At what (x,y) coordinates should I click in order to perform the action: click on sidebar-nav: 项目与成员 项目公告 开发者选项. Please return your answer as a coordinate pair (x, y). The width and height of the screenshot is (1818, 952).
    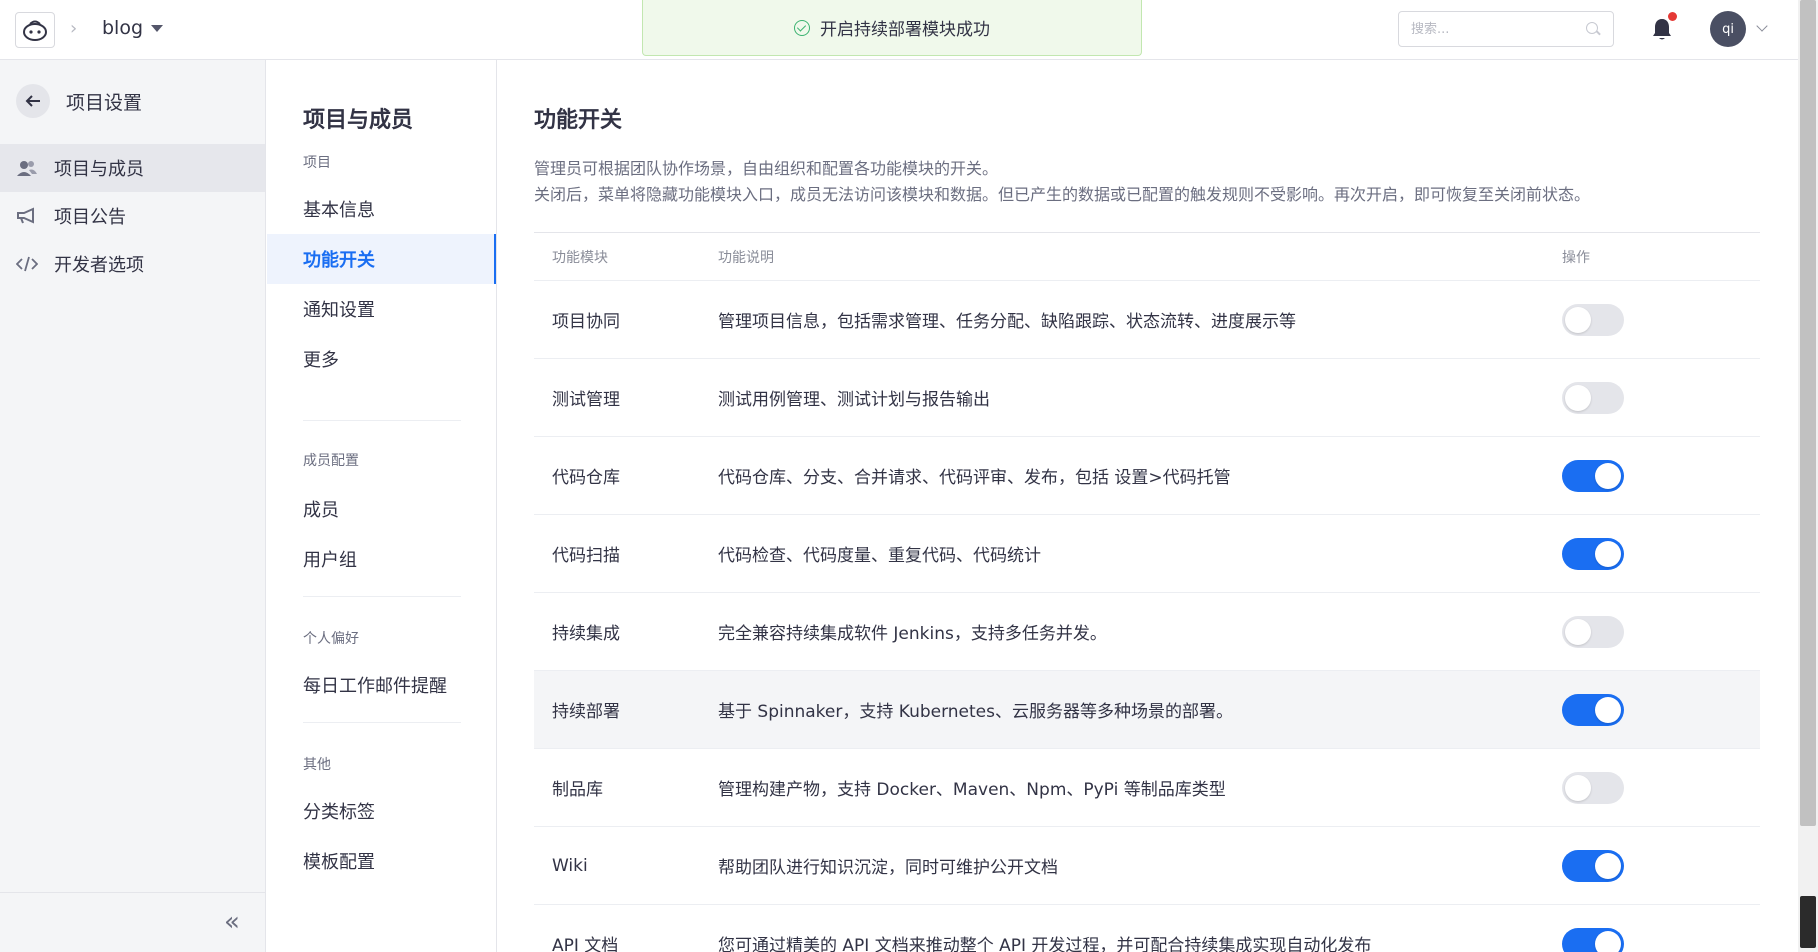
    Looking at the image, I should click on (132, 216).